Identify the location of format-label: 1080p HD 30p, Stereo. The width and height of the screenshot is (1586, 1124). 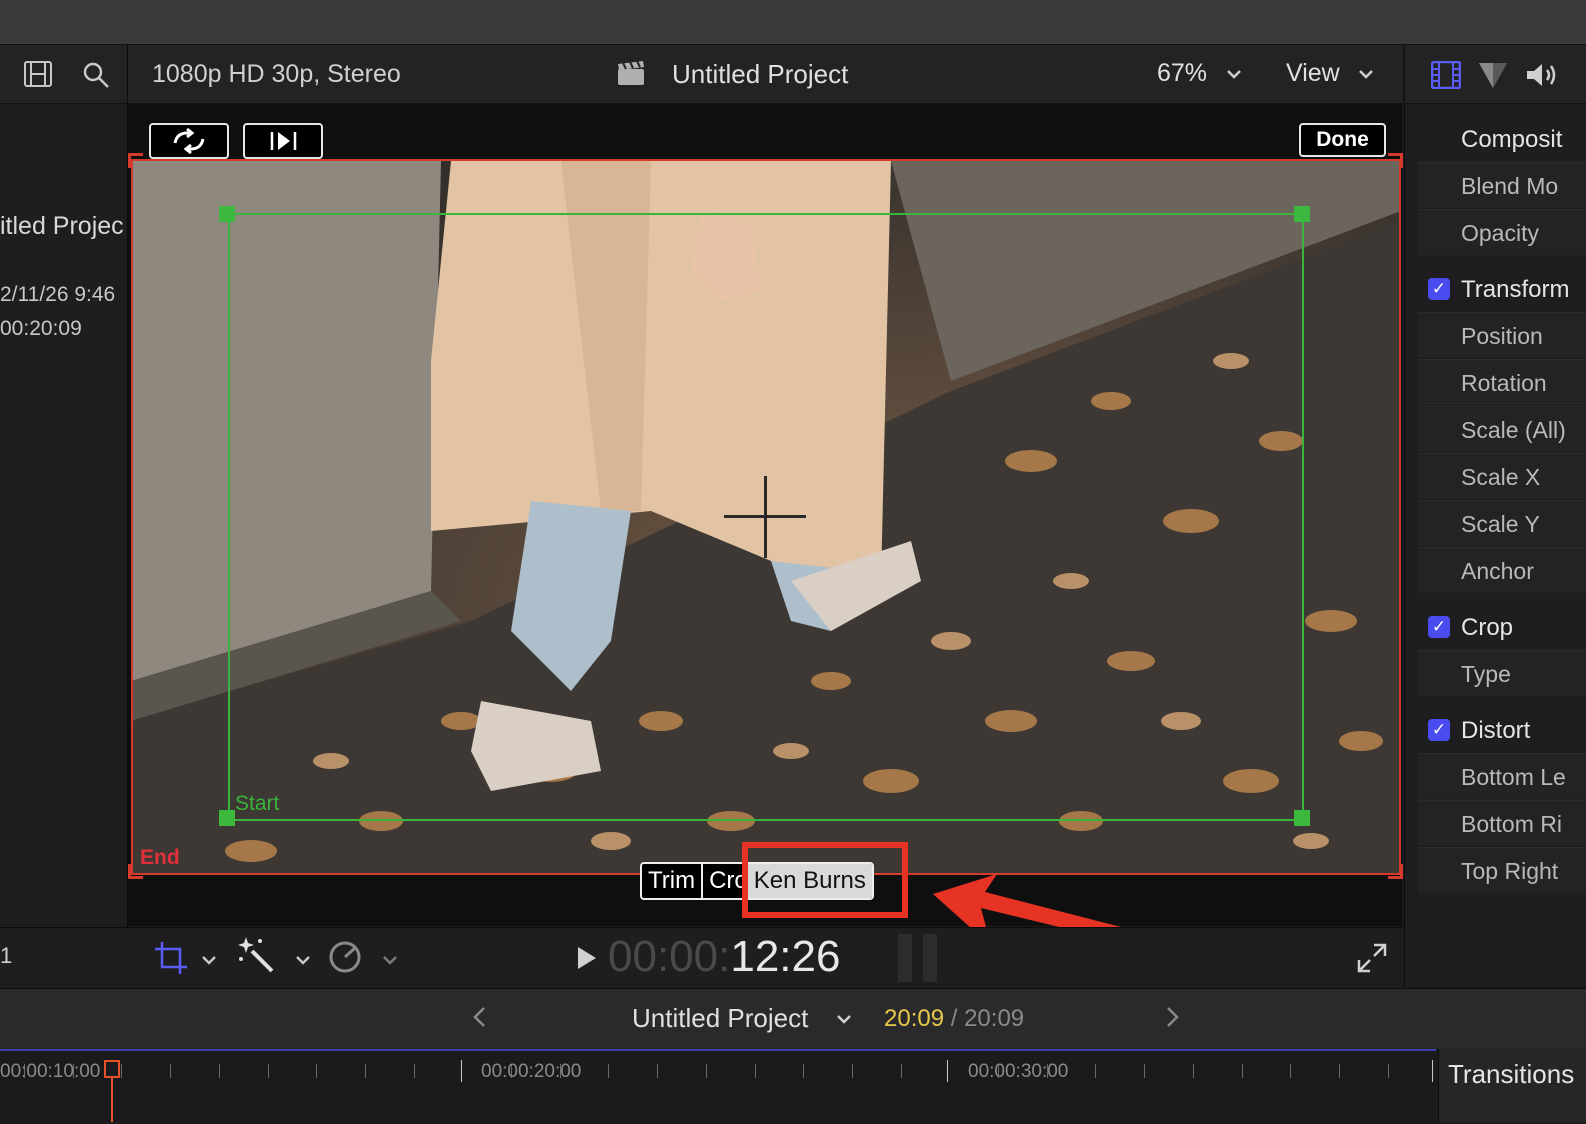
(276, 74).